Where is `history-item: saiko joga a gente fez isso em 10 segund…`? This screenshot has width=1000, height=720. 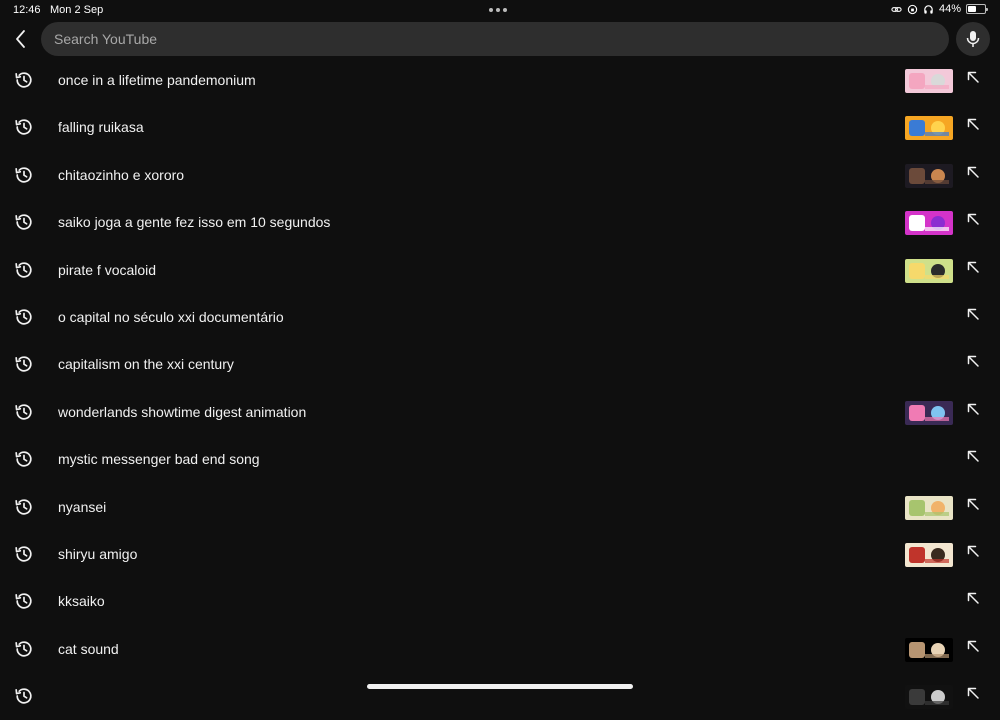 history-item: saiko joga a gente fez isso em 10 segund… is located at coordinates (500, 222).